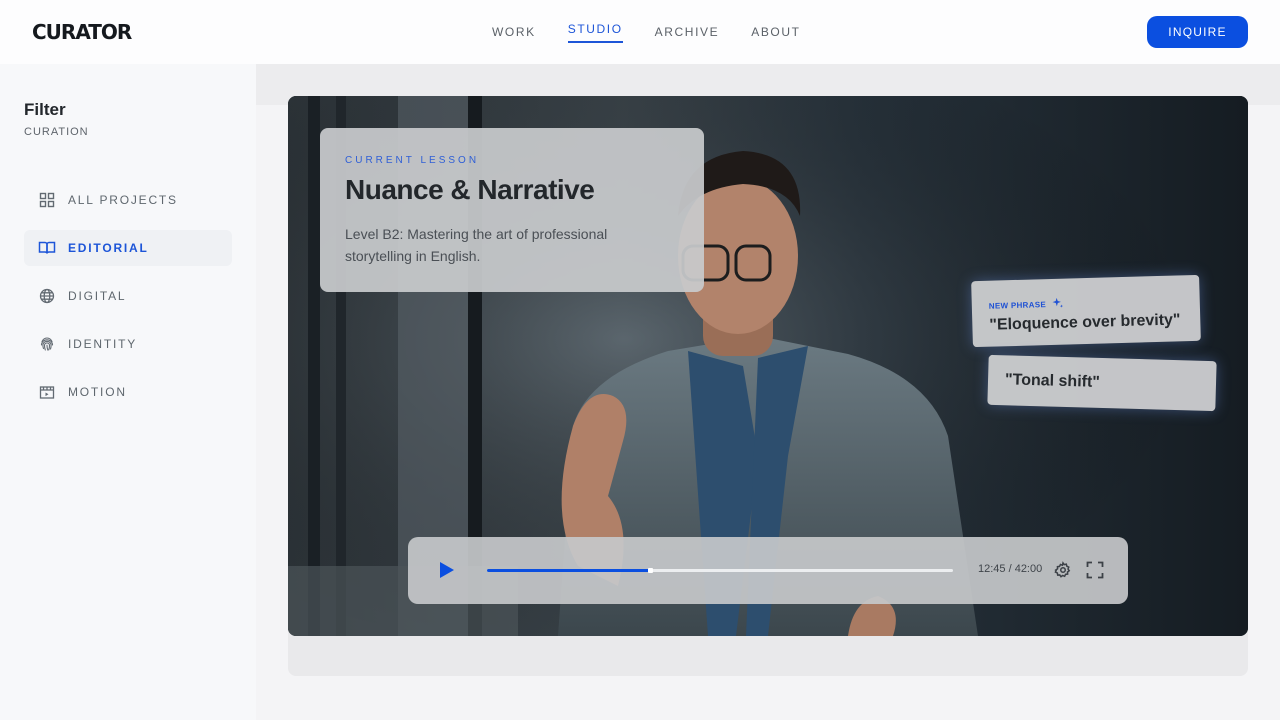  I want to click on progress-fill, so click(569, 570).